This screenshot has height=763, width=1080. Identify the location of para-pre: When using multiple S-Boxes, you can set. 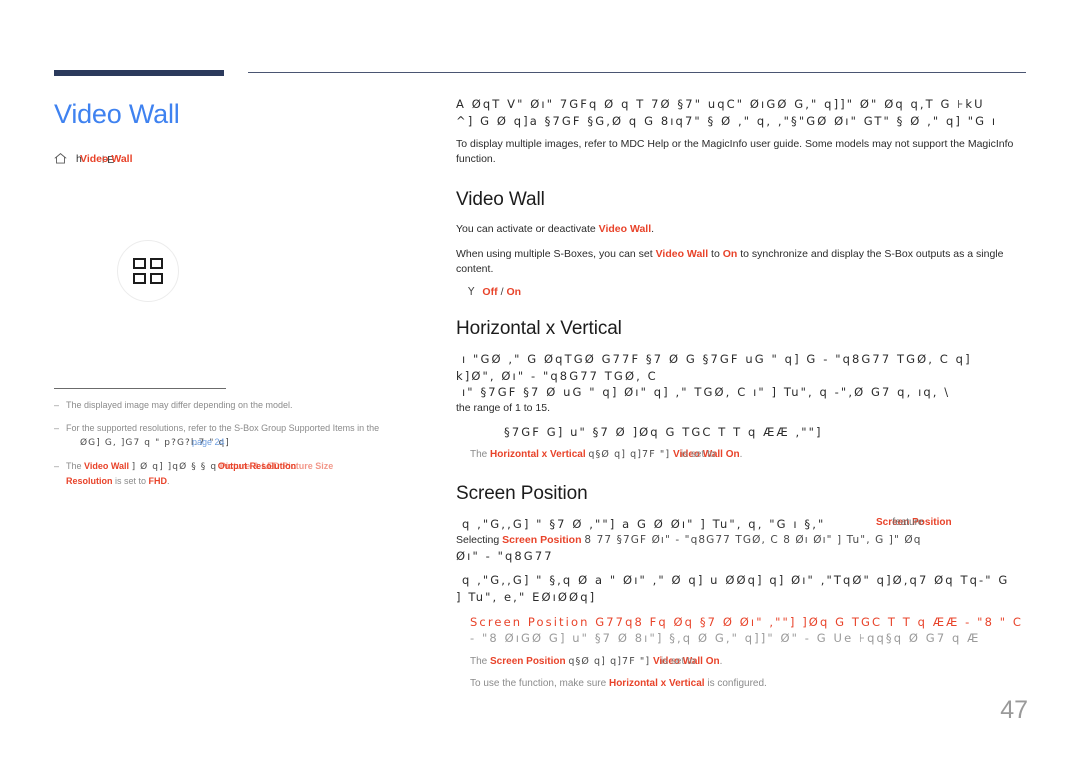
(556, 254).